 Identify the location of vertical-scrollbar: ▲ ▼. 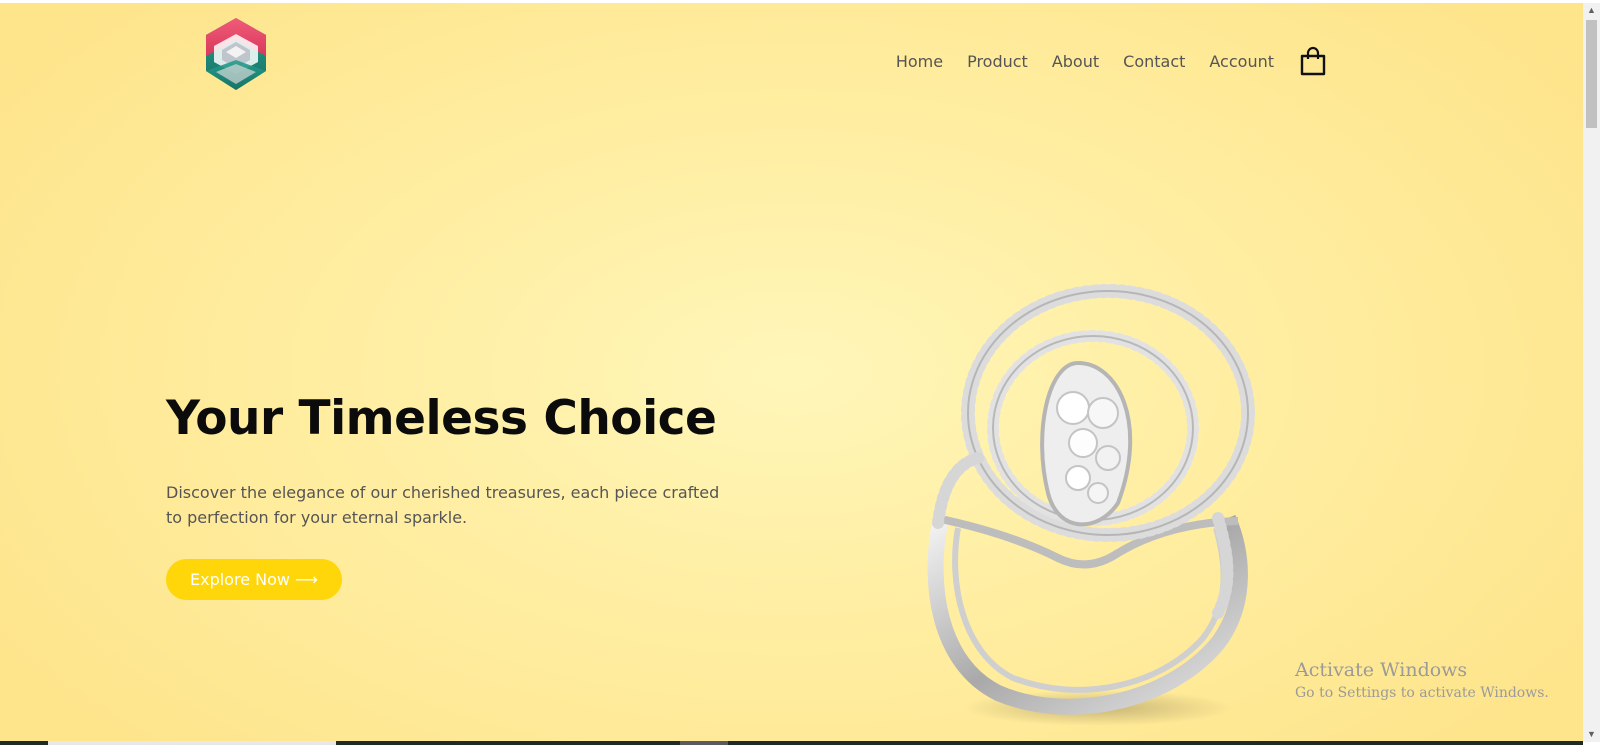
(1591, 372).